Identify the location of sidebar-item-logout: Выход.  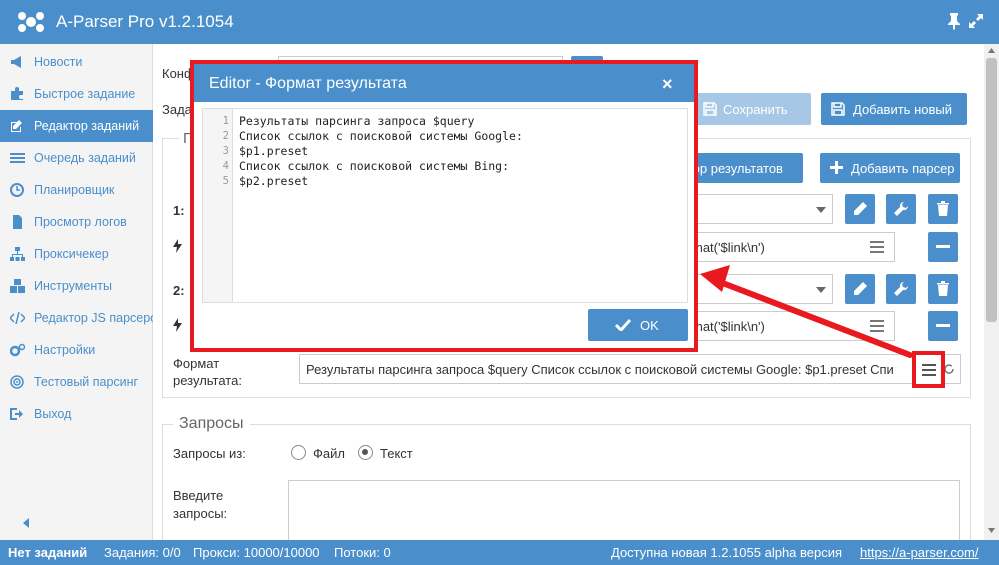
(76, 414).